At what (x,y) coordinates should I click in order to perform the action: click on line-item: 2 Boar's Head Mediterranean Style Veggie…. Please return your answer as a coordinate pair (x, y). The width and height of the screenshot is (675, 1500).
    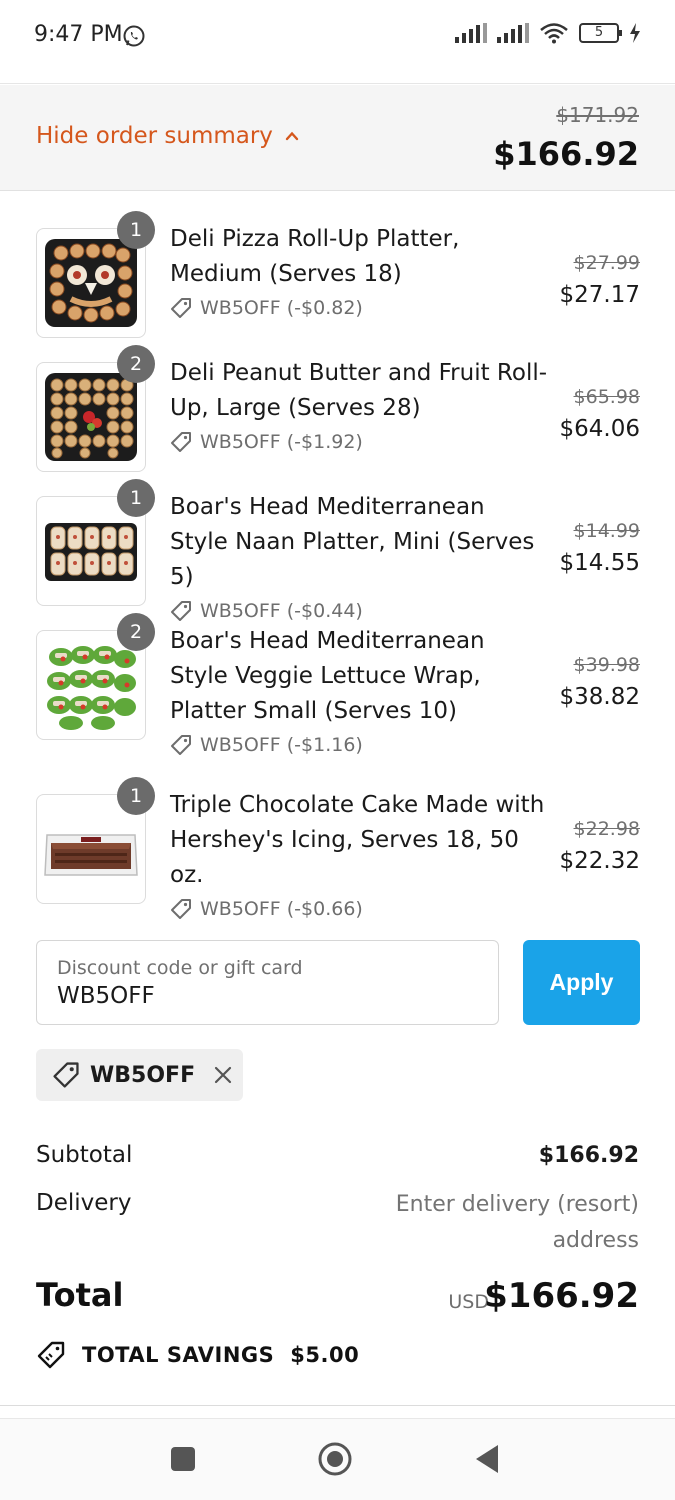
    Looking at the image, I should click on (338, 691).